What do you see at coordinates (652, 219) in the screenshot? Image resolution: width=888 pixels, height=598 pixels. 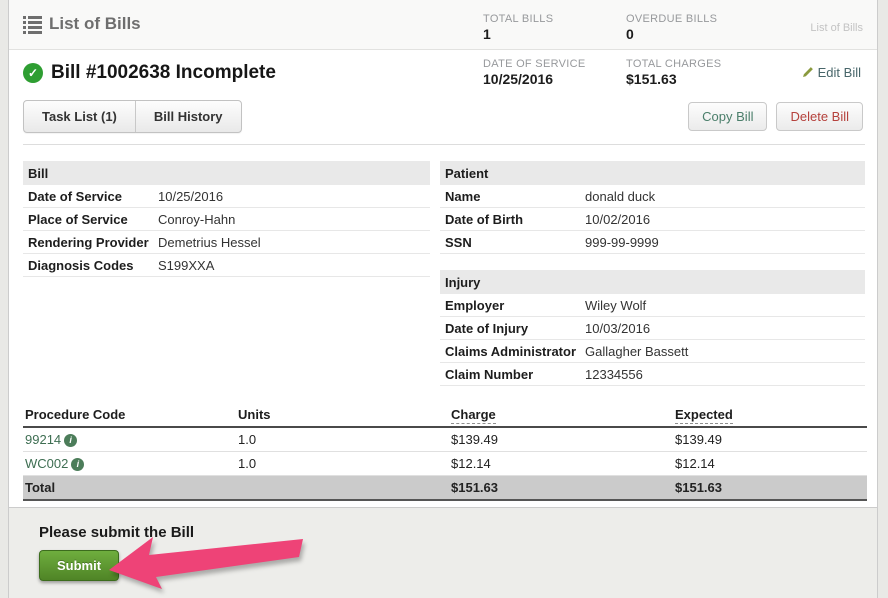 I see `field-row: Date of Birth 10/02/2016` at bounding box center [652, 219].